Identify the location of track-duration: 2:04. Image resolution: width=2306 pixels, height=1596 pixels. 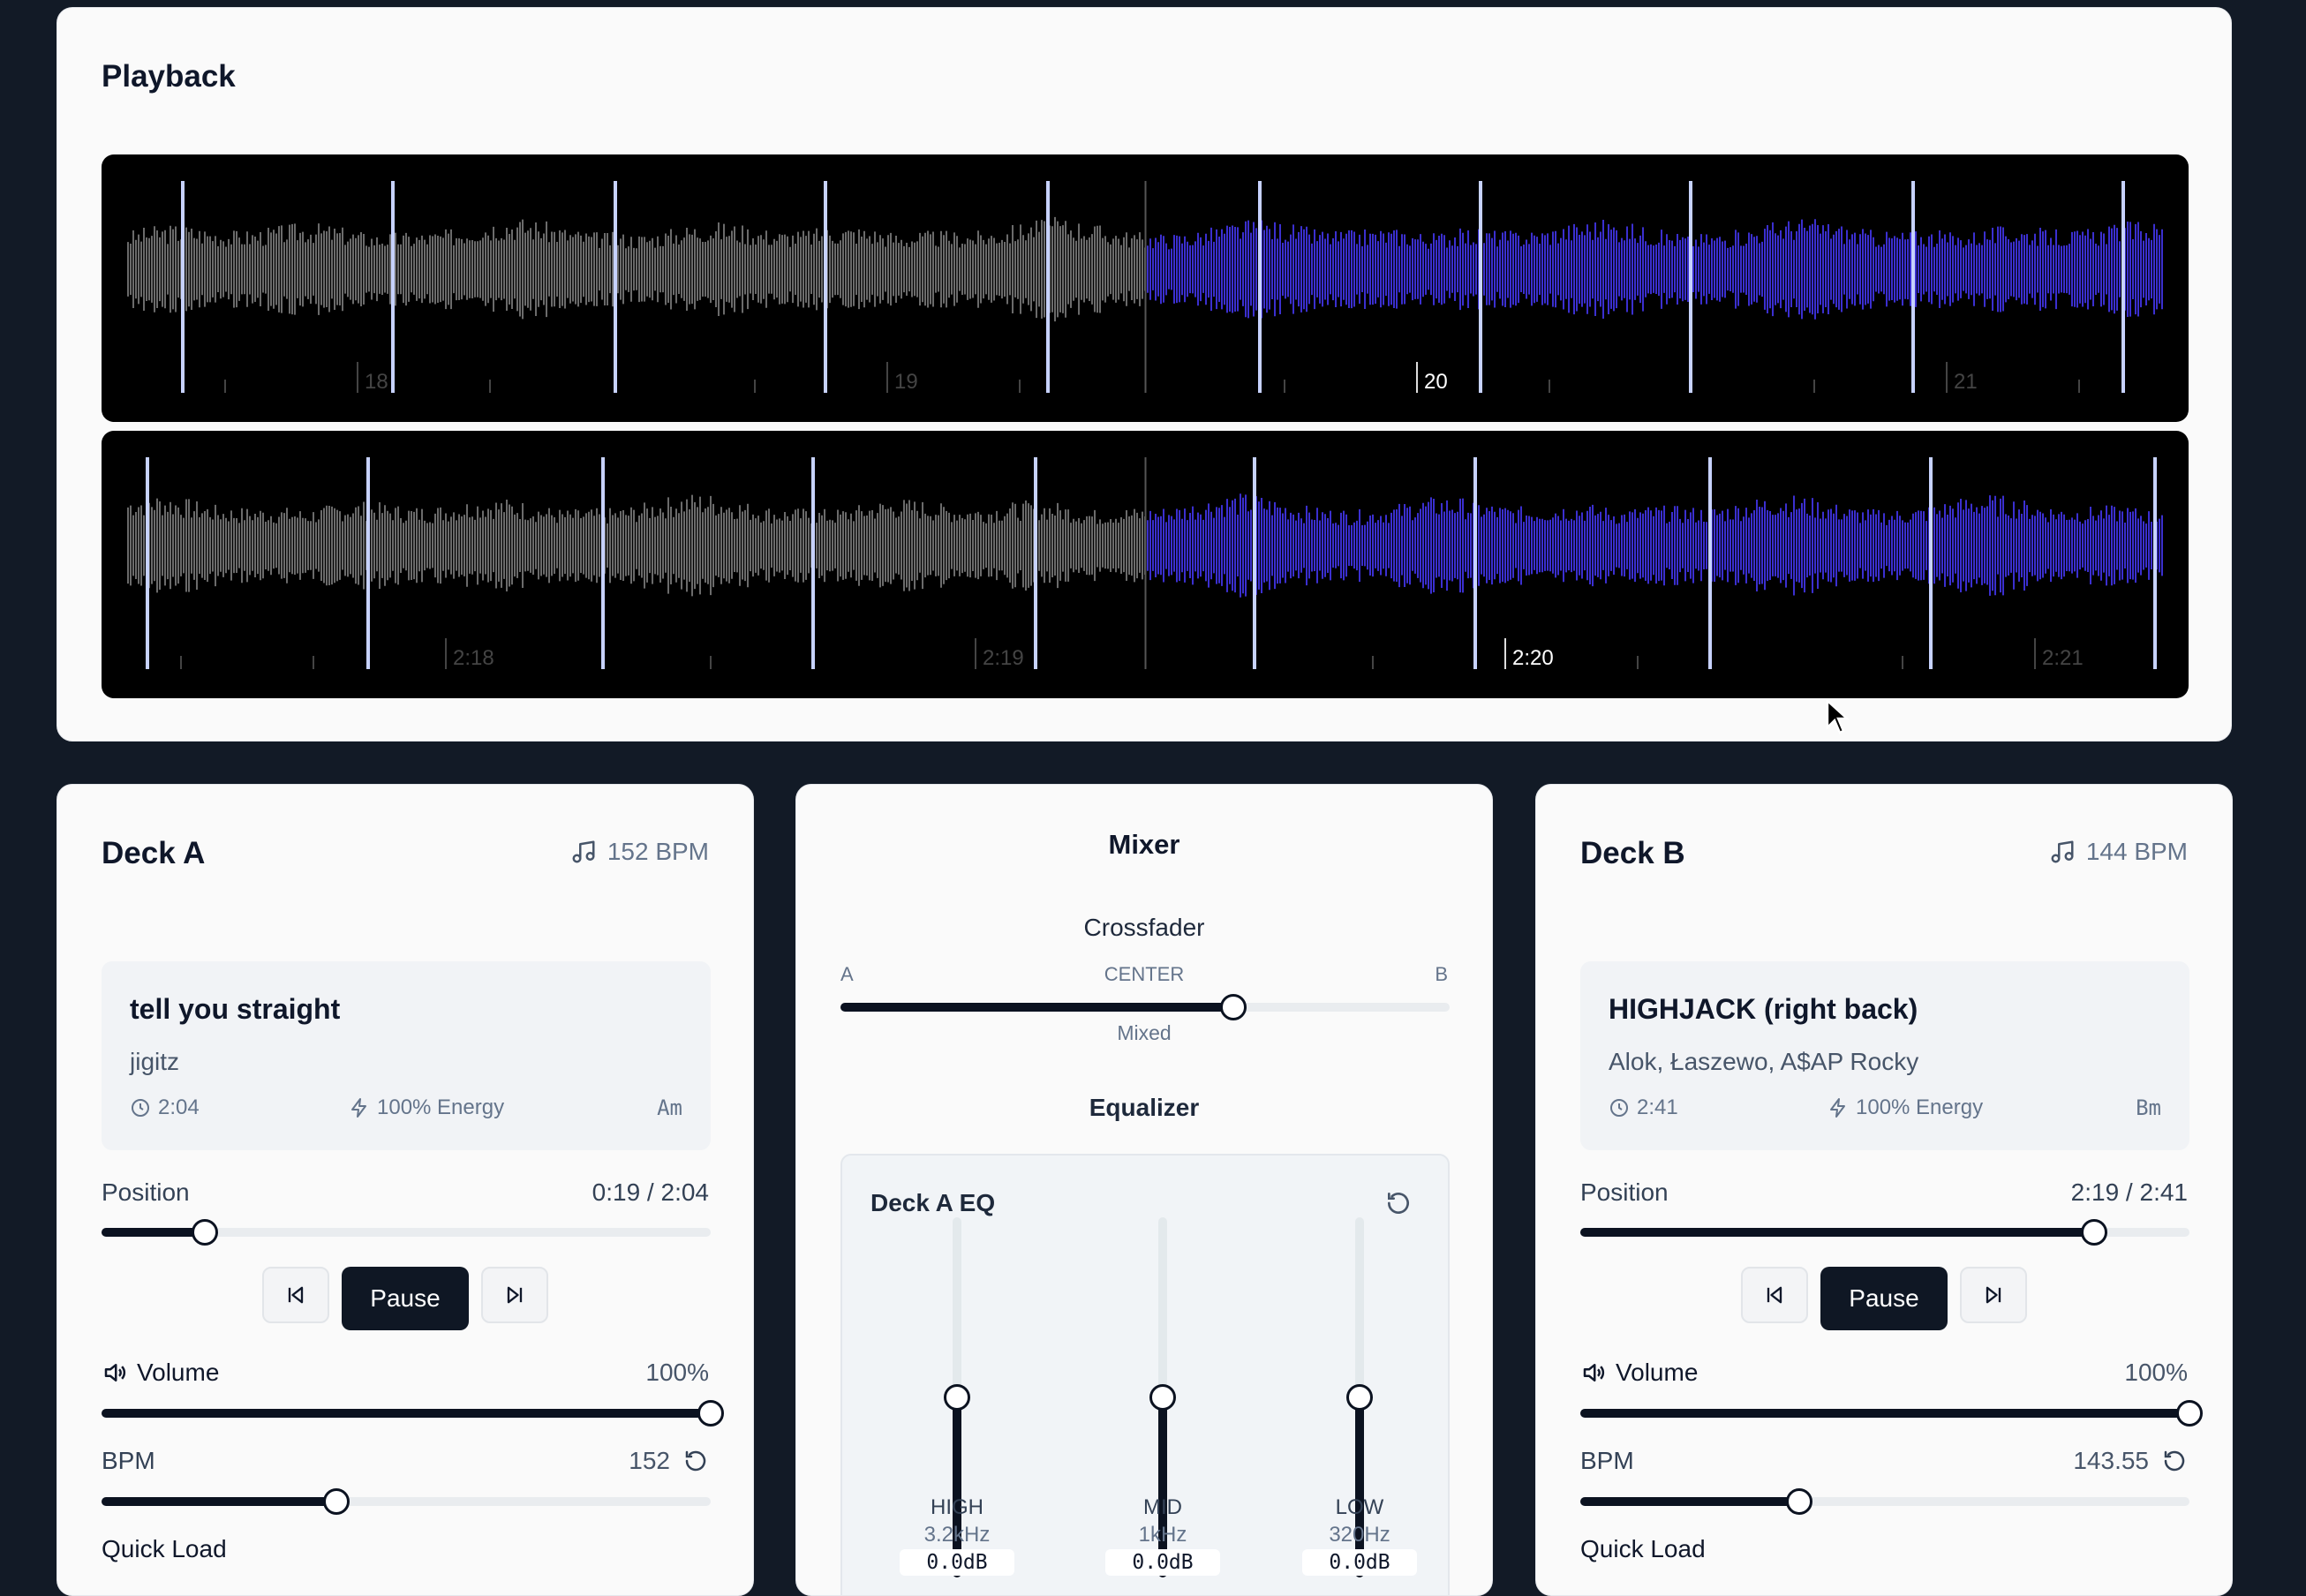
(165, 1107).